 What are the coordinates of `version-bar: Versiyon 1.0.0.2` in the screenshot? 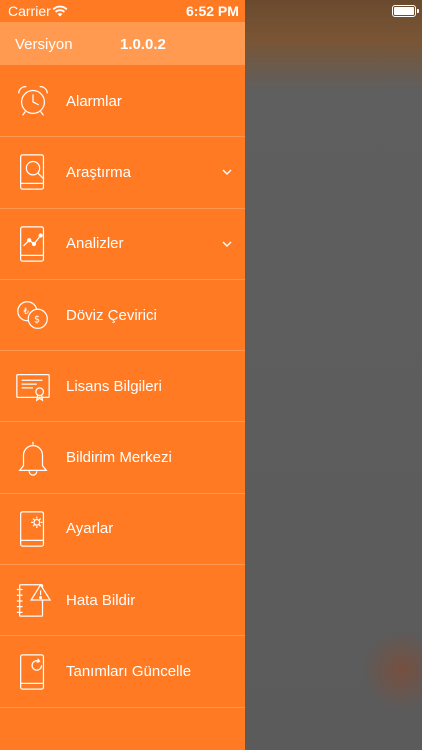 It's located at (122, 43).